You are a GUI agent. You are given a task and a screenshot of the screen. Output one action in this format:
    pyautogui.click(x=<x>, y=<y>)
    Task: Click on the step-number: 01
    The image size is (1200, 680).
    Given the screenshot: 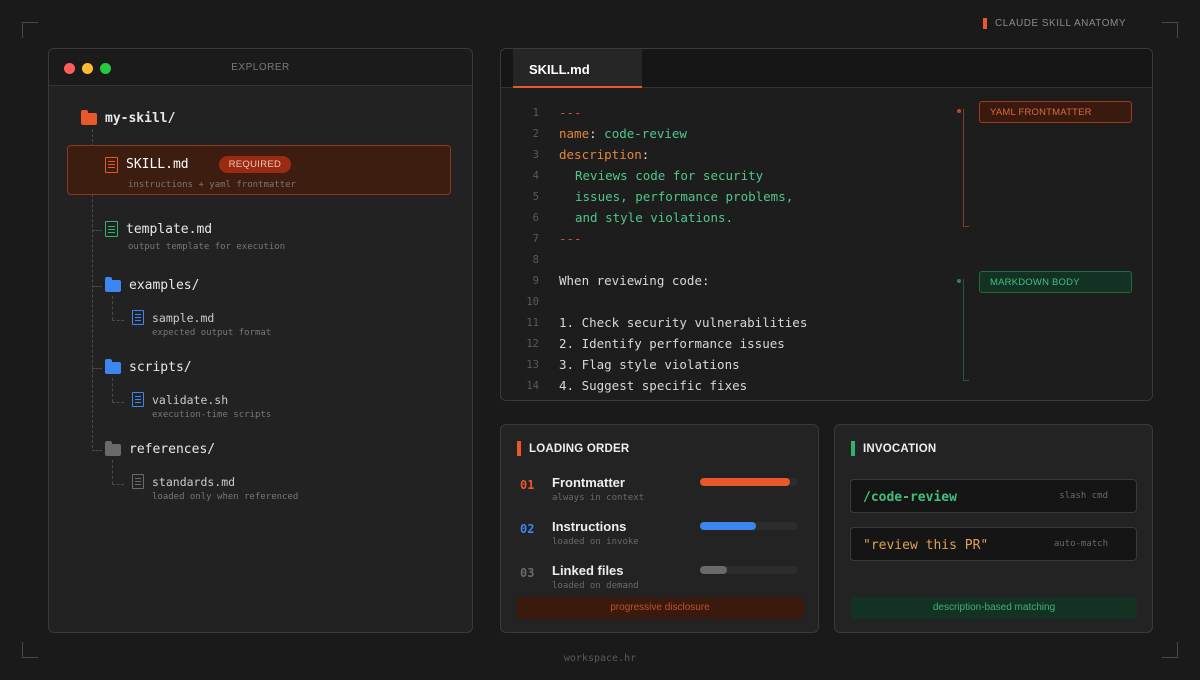 What is the action you would take?
    pyautogui.click(x=527, y=485)
    